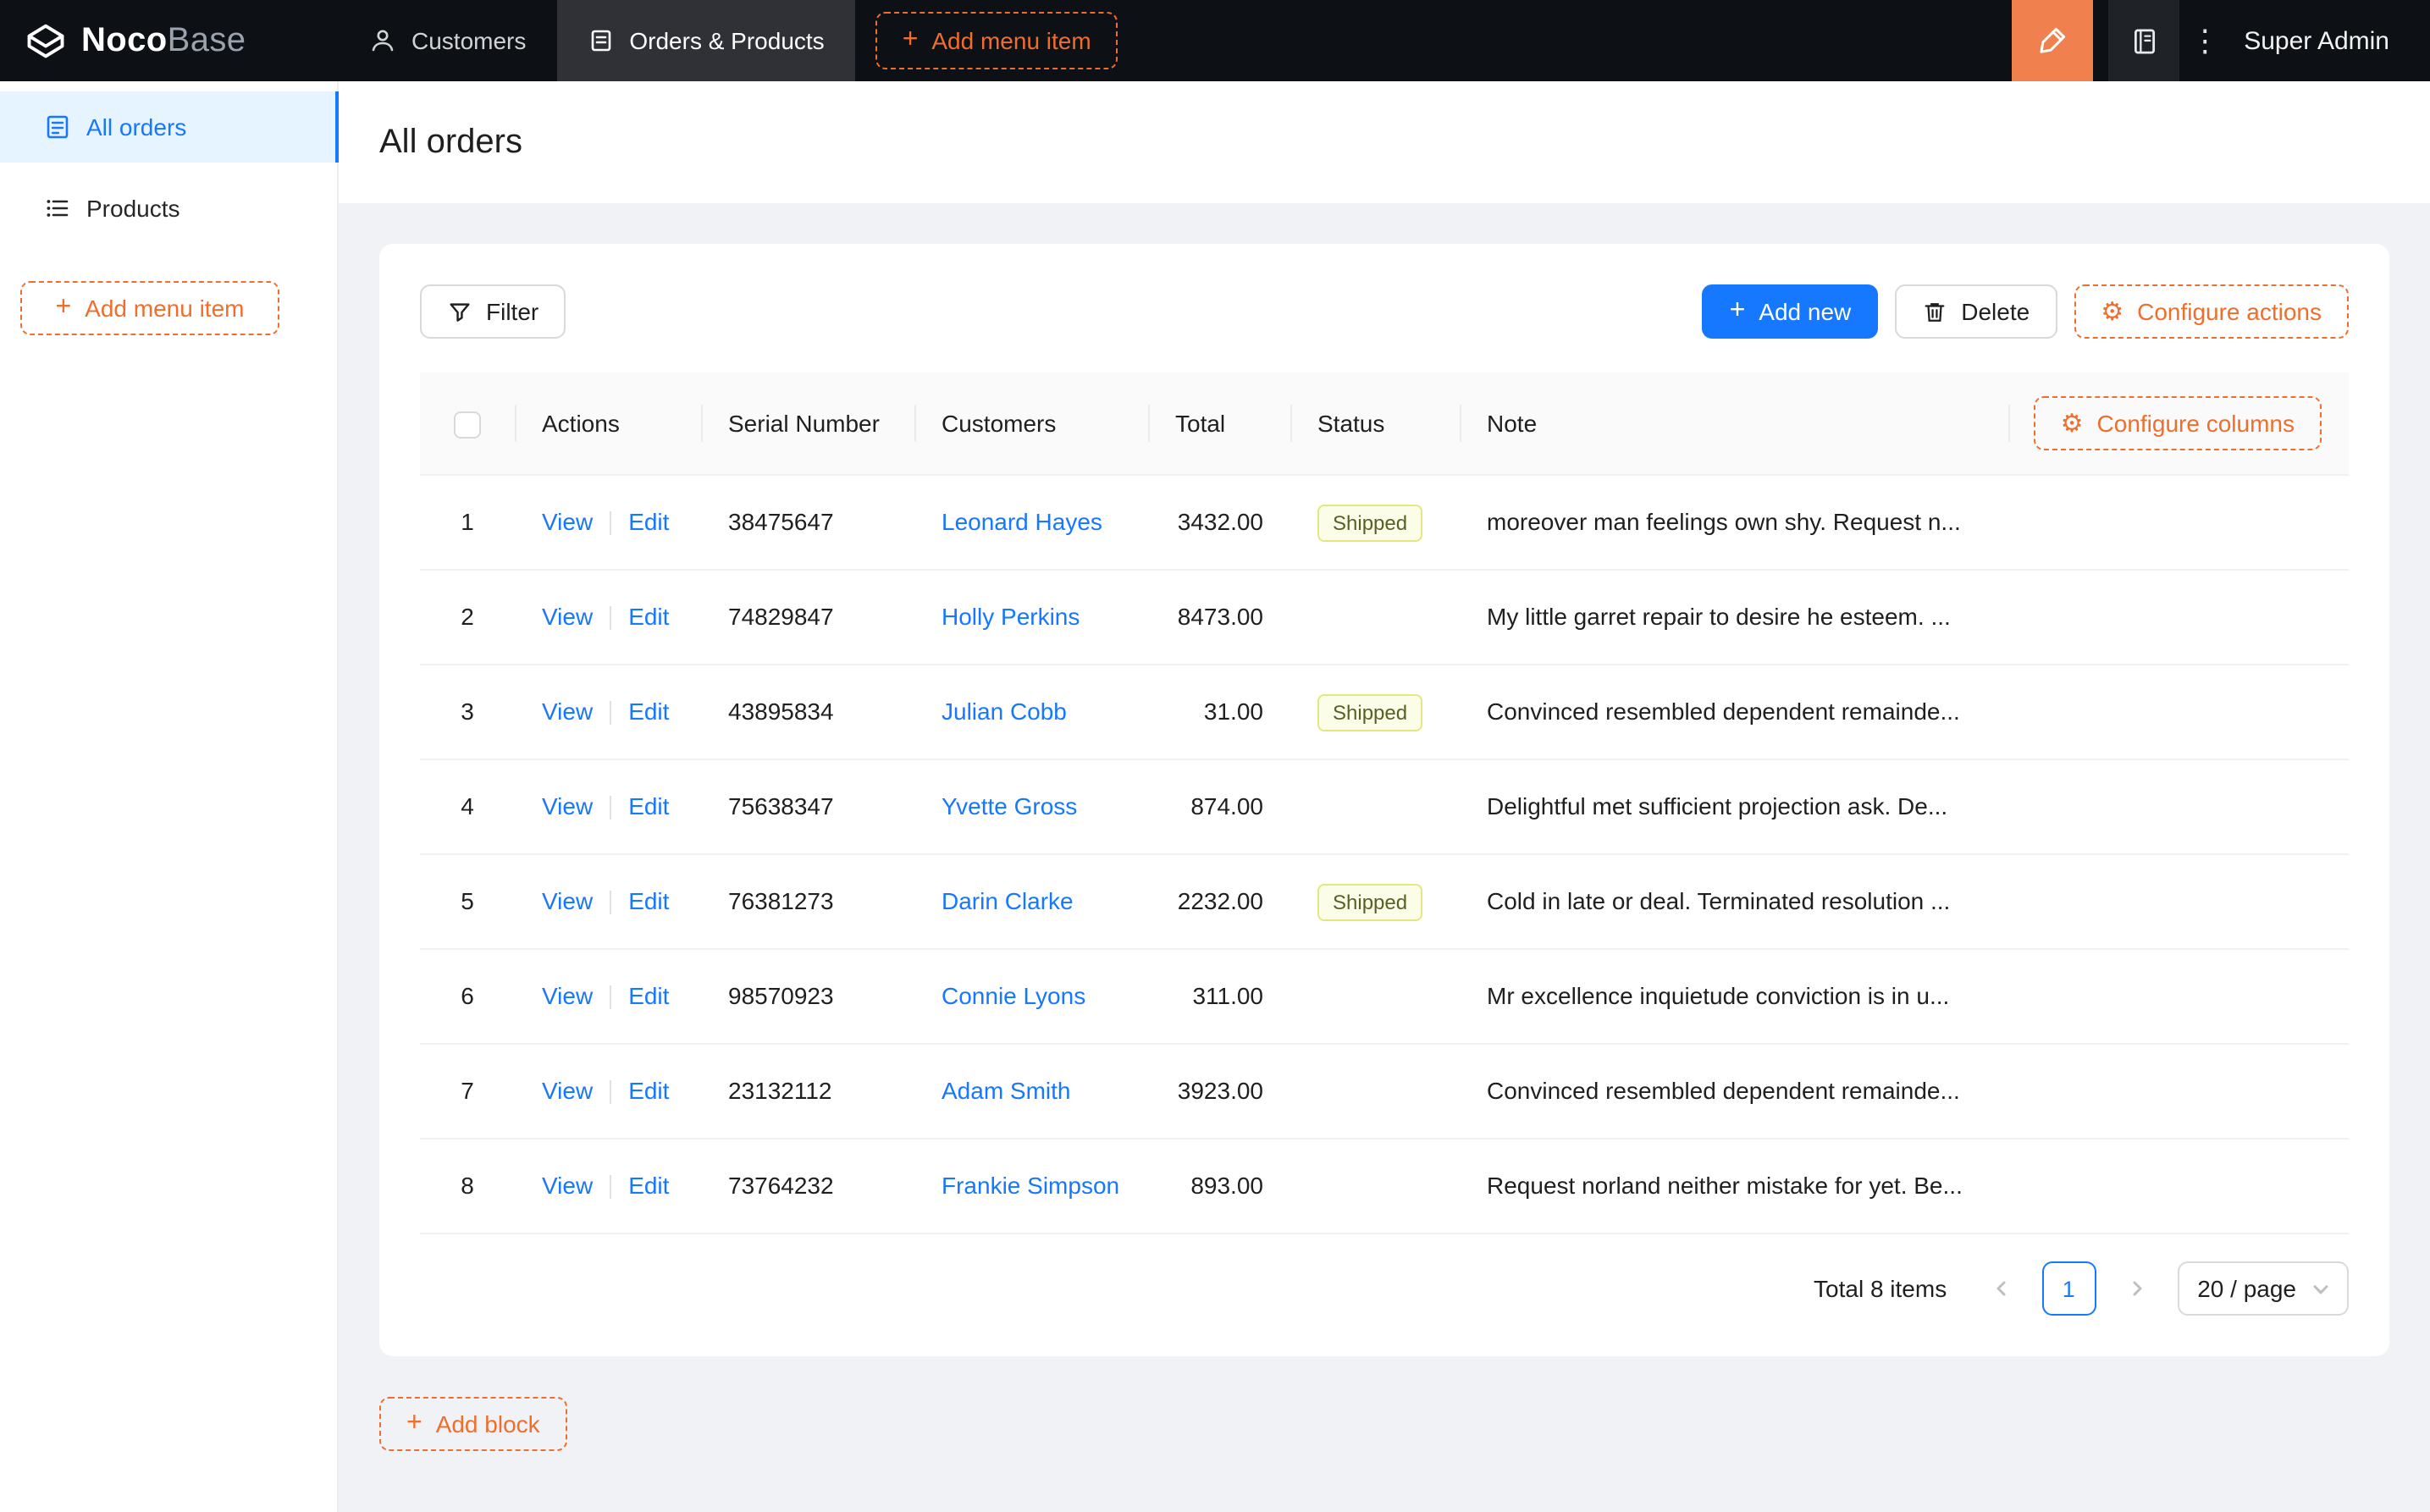 Image resolution: width=2430 pixels, height=1512 pixels. What do you see at coordinates (1219, 1186) in the screenshot?
I see `total-cell: 893.00` at bounding box center [1219, 1186].